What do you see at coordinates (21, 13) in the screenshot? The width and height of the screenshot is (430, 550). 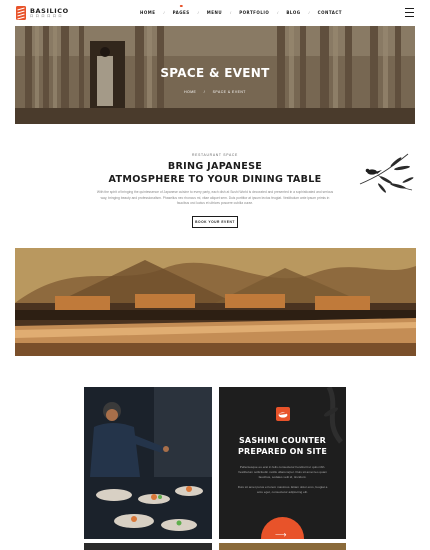 I see `logo-icon` at bounding box center [21, 13].